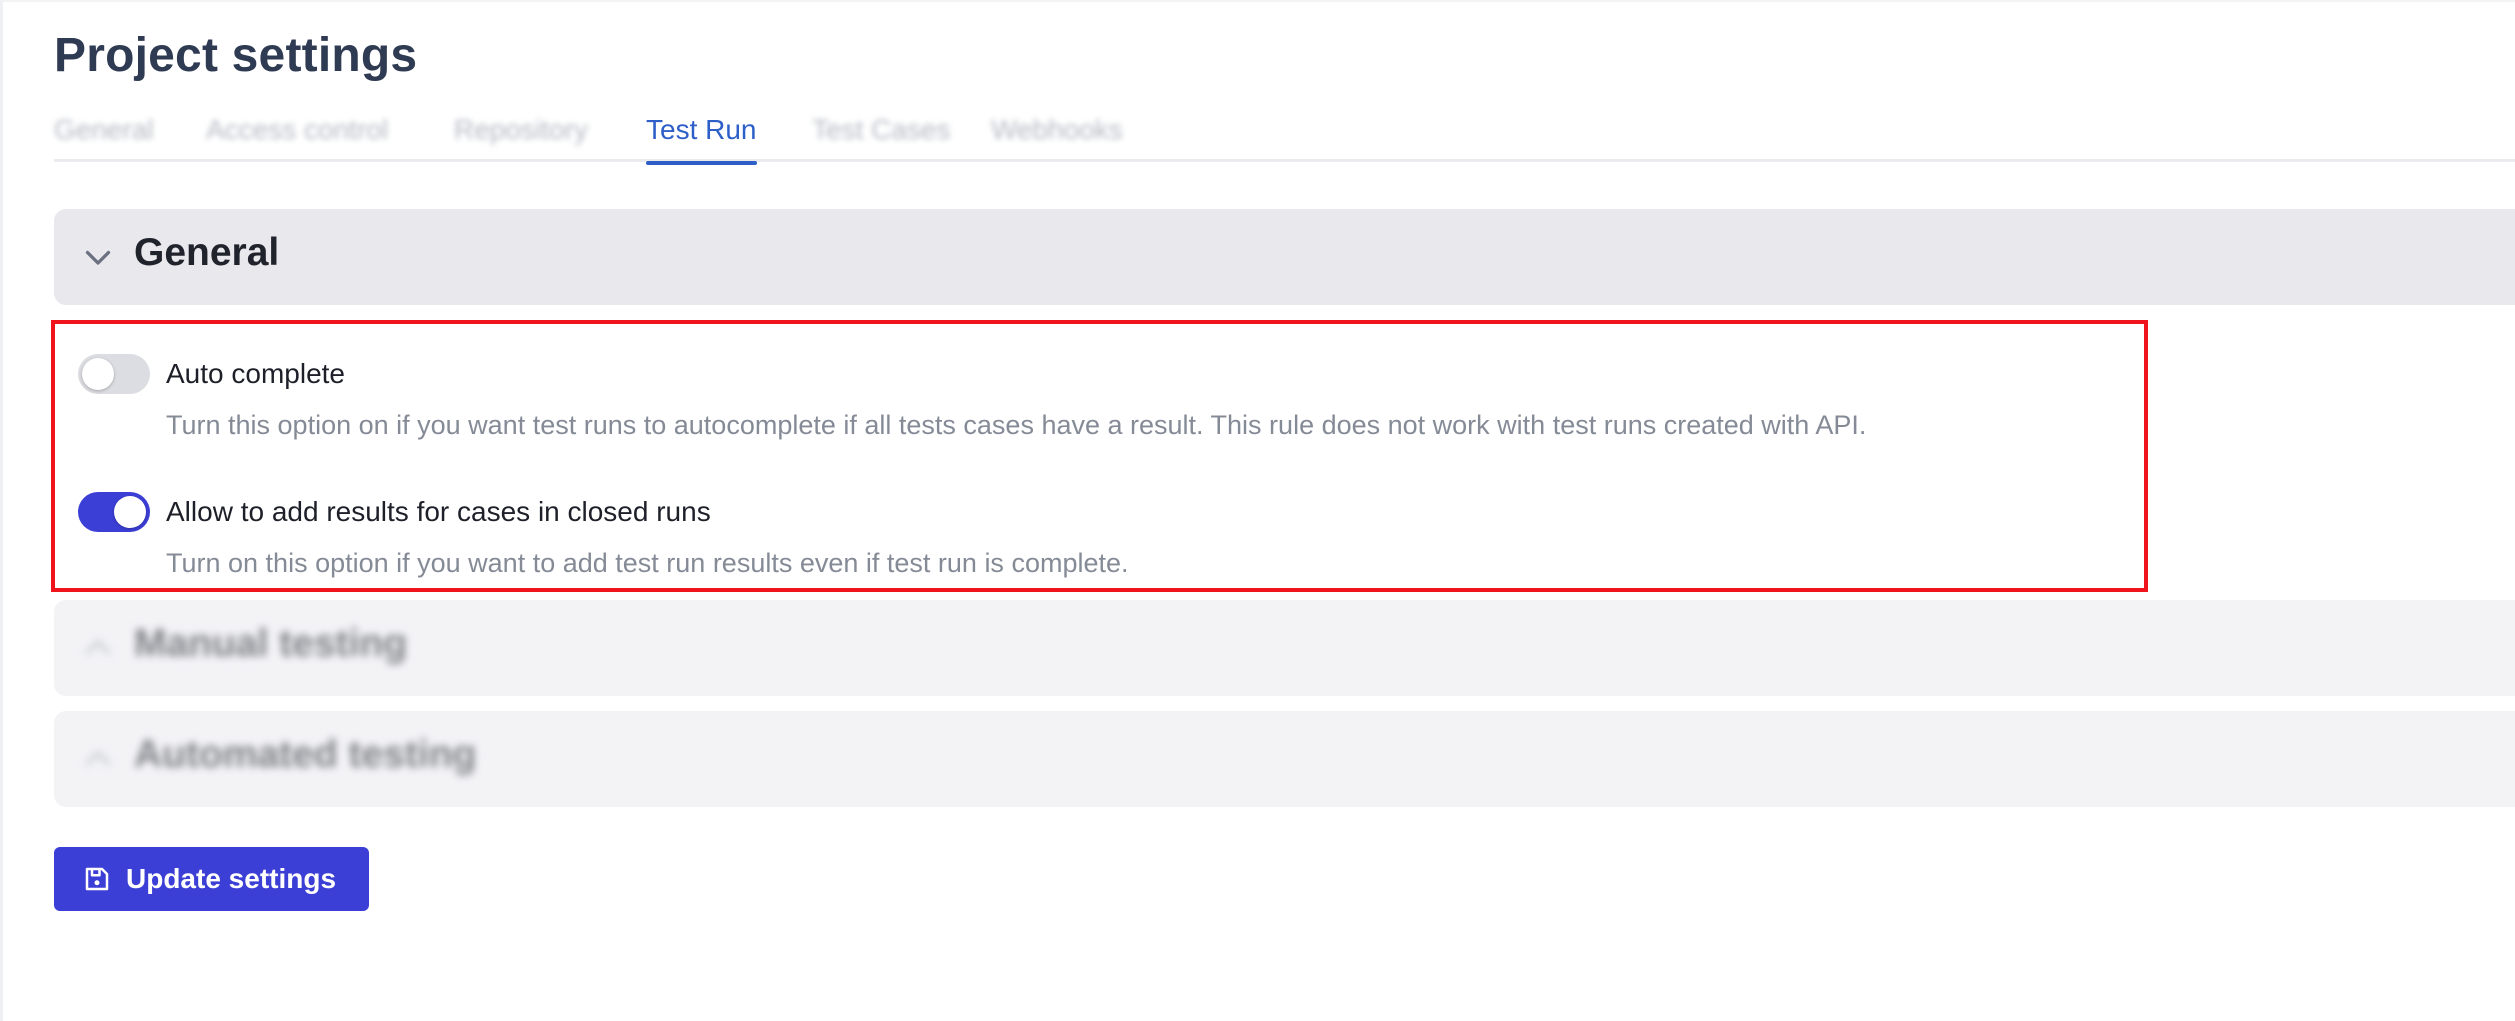 The width and height of the screenshot is (2515, 1021). Describe the element at coordinates (881, 130) in the screenshot. I see `tab-test-cases: Test Cases` at that location.